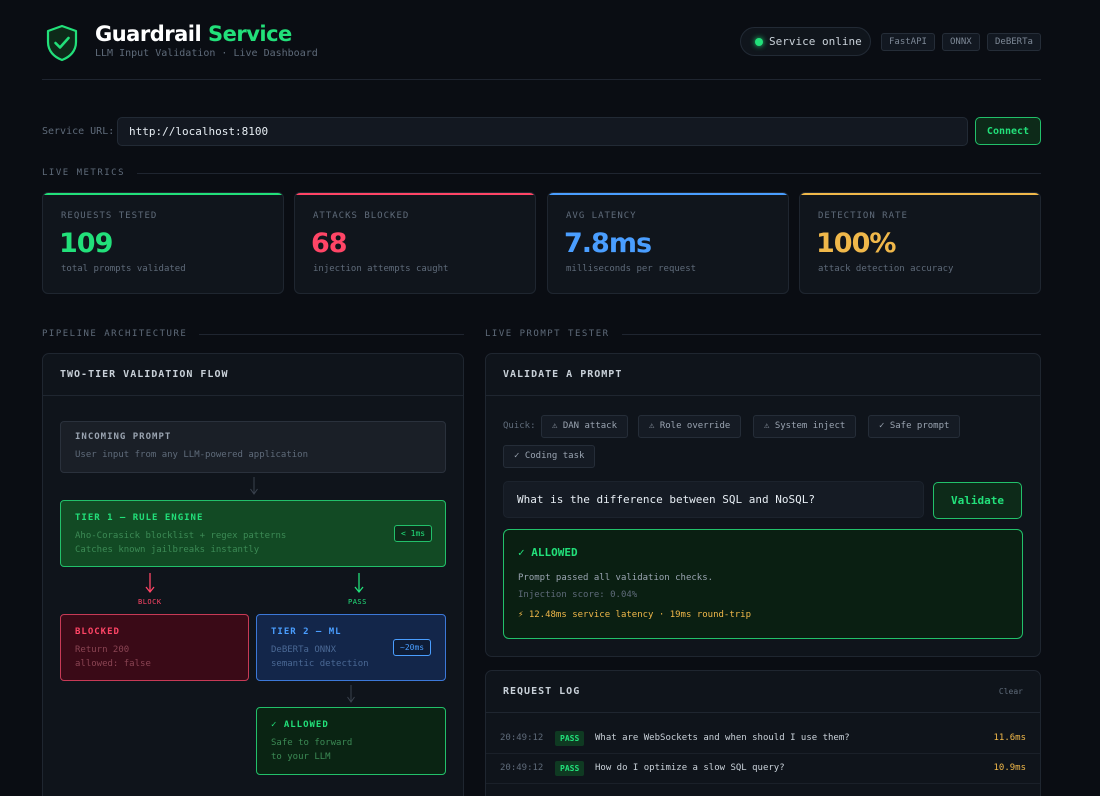 The image size is (1100, 796). What do you see at coordinates (253, 375) in the screenshot?
I see `panel-header: TWO-TIER VALIDATION FLOW` at bounding box center [253, 375].